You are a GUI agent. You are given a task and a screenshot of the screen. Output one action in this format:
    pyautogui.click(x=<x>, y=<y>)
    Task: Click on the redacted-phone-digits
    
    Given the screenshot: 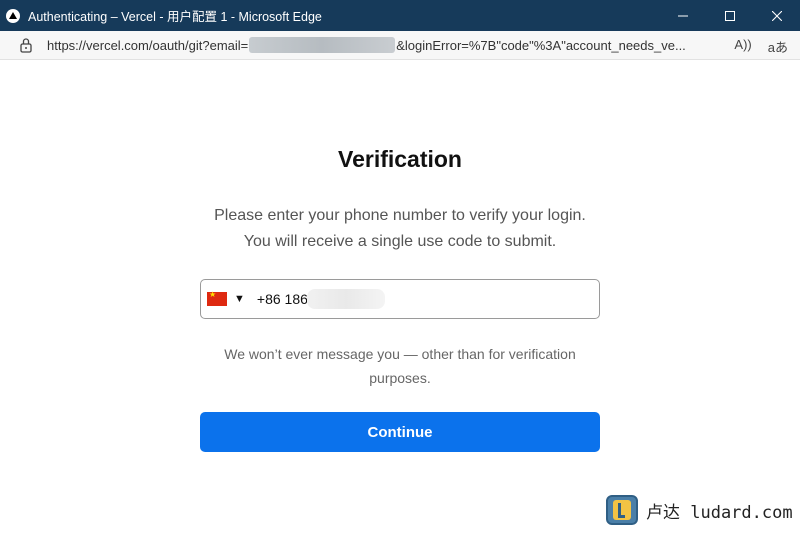 What is the action you would take?
    pyautogui.click(x=345, y=299)
    